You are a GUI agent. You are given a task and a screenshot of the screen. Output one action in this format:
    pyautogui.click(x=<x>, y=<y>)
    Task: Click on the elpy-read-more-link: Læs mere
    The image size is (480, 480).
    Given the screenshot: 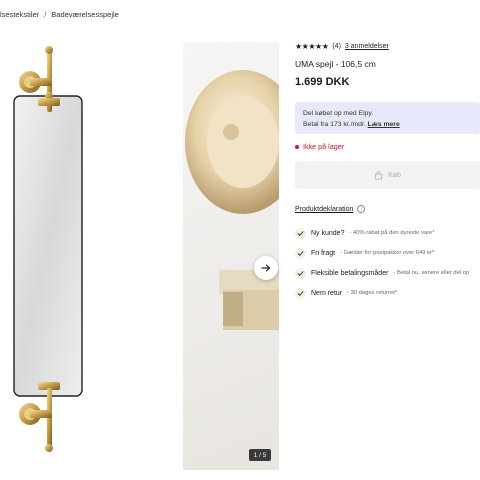 What is the action you would take?
    pyautogui.click(x=384, y=124)
    